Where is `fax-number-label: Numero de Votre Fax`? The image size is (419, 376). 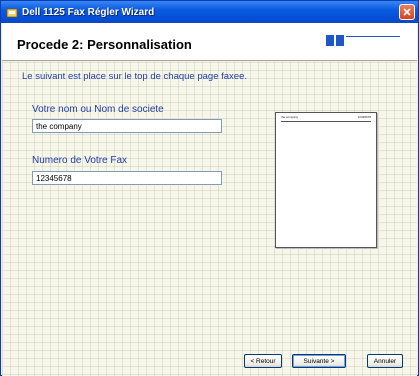
fax-number-label: Numero de Votre Fax is located at coordinates (80, 160).